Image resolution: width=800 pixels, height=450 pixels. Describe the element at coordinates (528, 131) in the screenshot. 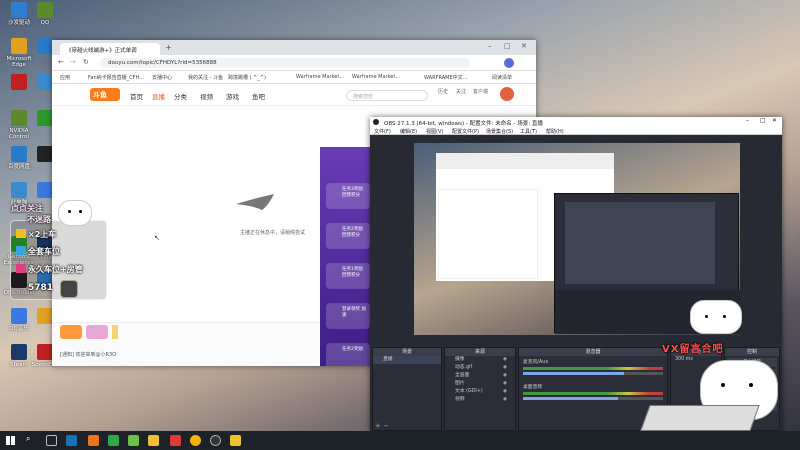

I see `obs-menu-item: 工具(T)` at that location.